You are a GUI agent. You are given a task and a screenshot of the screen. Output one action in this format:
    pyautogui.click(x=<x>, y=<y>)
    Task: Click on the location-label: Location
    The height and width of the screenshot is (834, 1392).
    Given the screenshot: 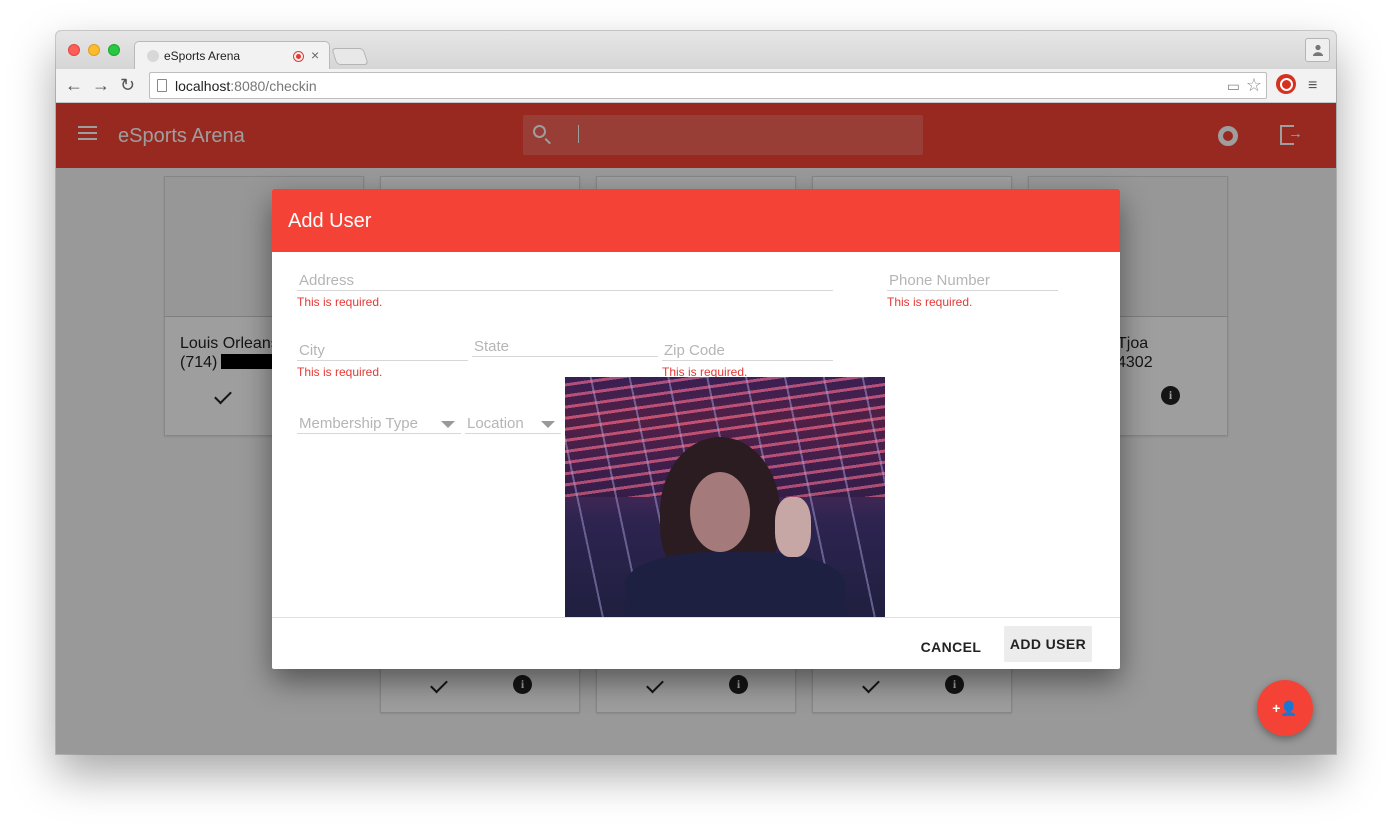 What is the action you would take?
    pyautogui.click(x=495, y=423)
    